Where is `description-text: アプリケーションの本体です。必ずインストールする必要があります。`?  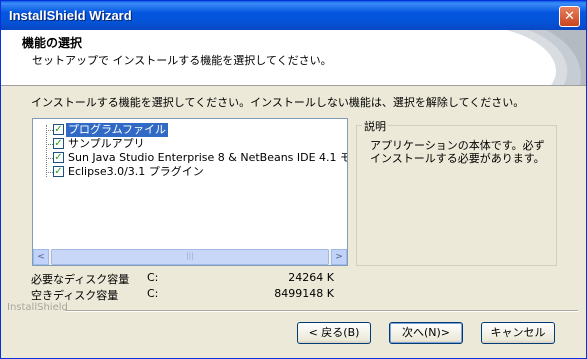
description-text: アプリケーションの本体です。必ずインストールする必要があります。 is located at coordinates (457, 152).